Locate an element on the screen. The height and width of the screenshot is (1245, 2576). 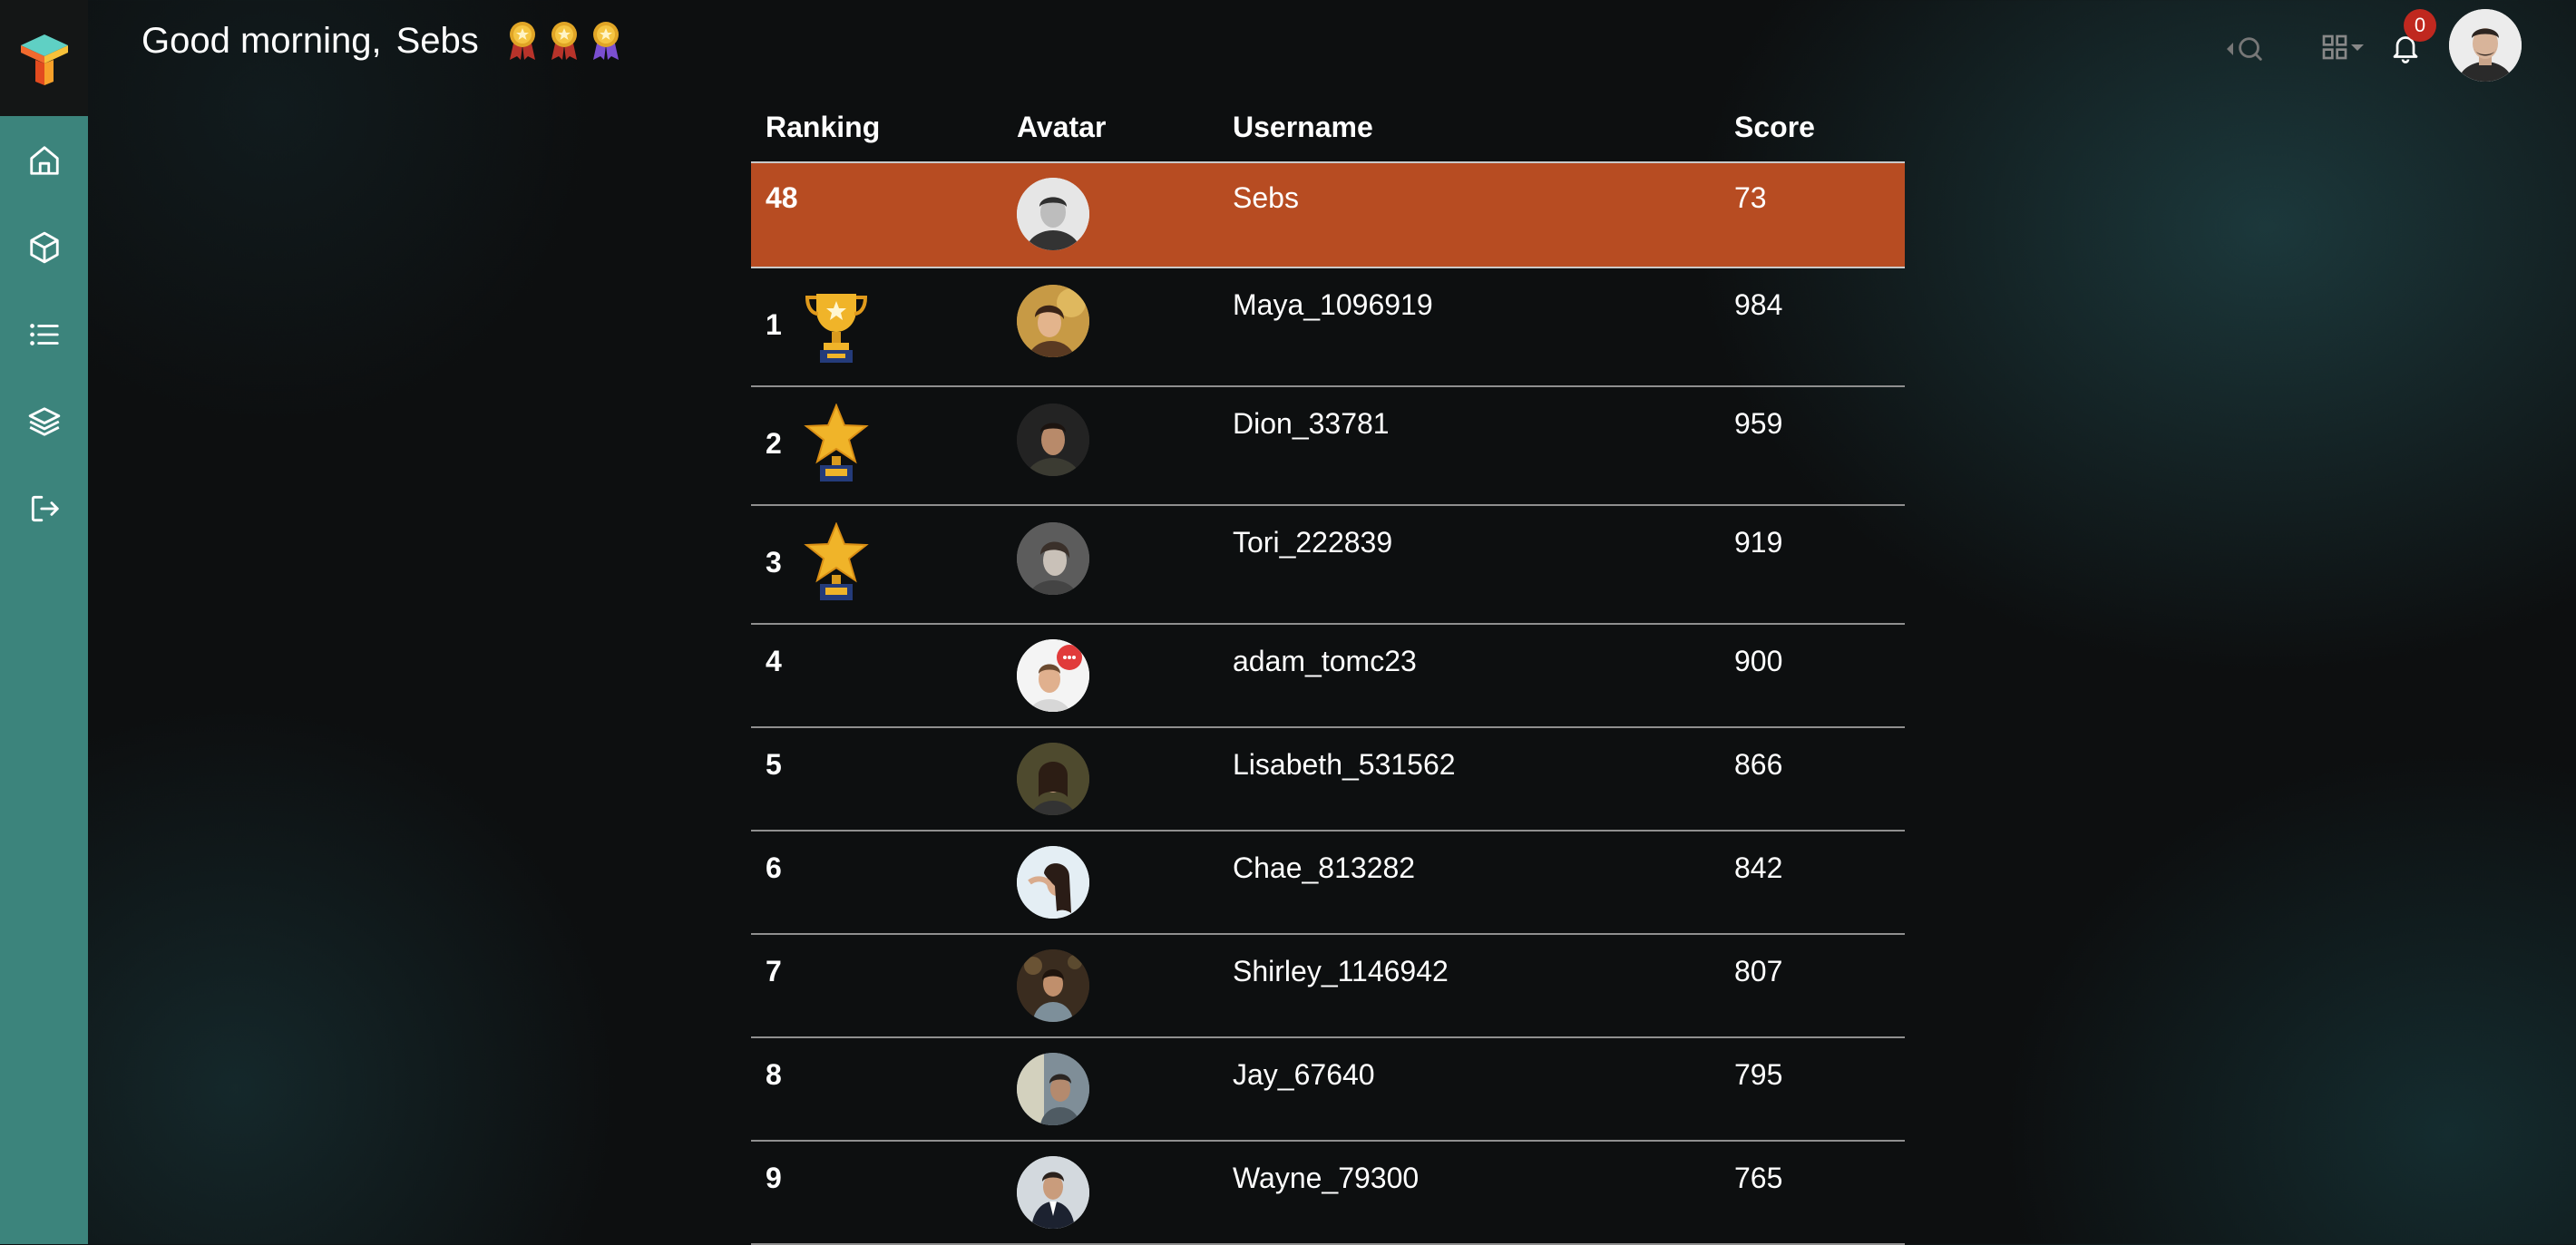
sidebar-item-home is located at coordinates (44, 161).